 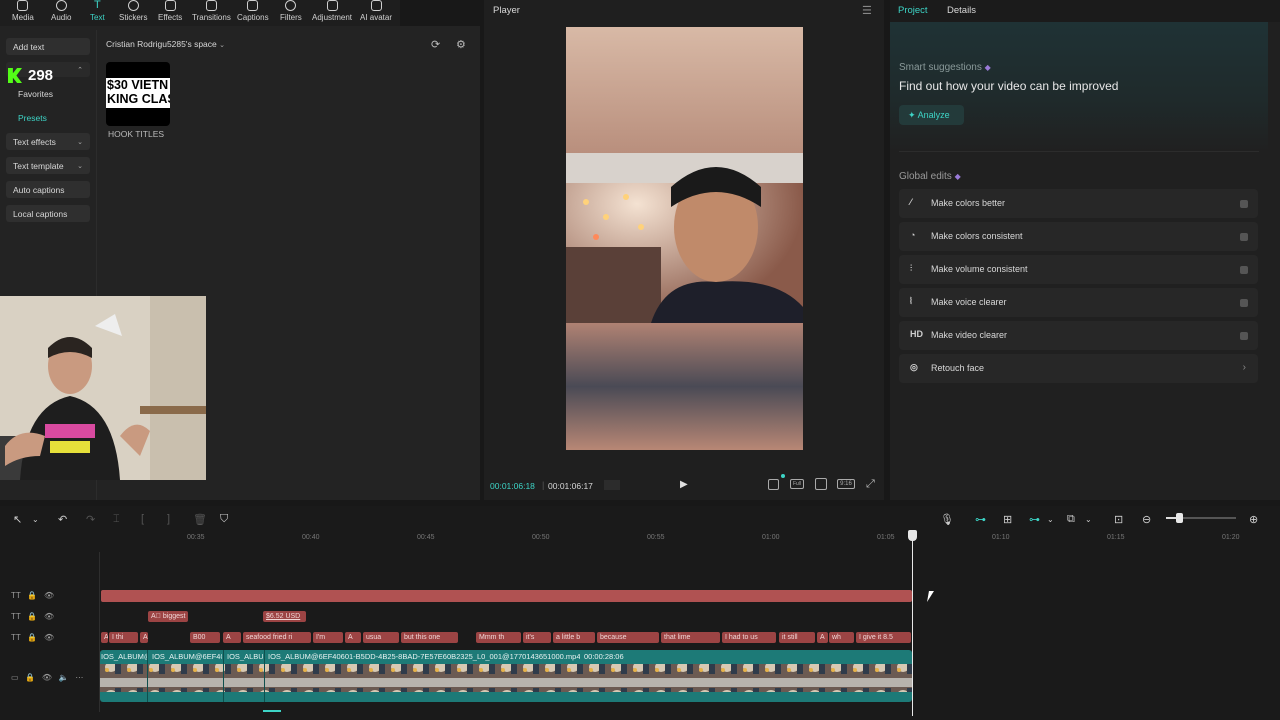 I want to click on caption-clip: I had to us, so click(x=749, y=637).